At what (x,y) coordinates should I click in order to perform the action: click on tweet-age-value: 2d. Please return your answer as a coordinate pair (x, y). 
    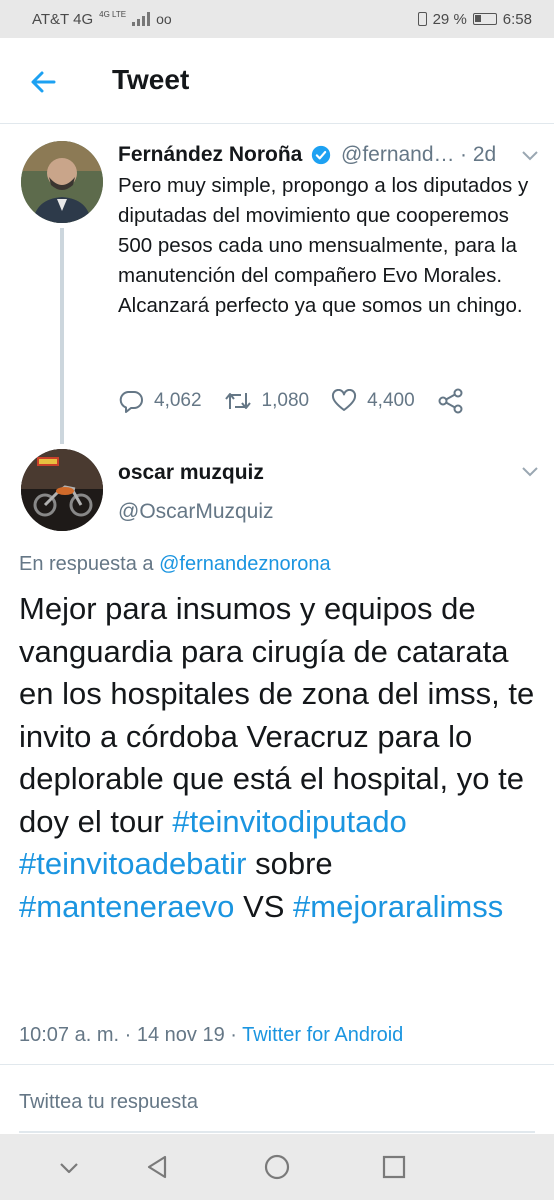
    Looking at the image, I should click on (484, 154).